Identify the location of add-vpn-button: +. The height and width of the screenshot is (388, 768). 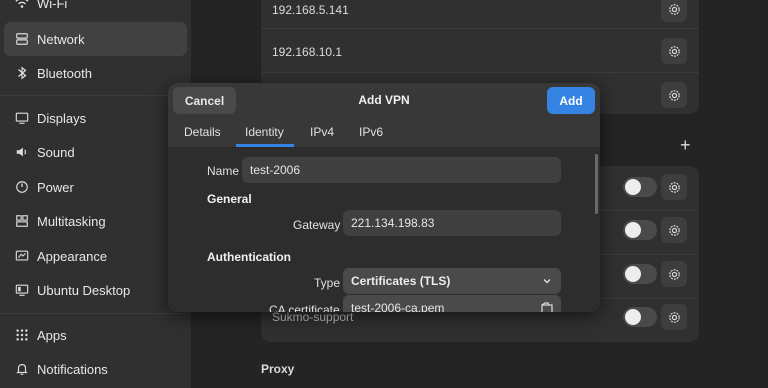
(685, 145).